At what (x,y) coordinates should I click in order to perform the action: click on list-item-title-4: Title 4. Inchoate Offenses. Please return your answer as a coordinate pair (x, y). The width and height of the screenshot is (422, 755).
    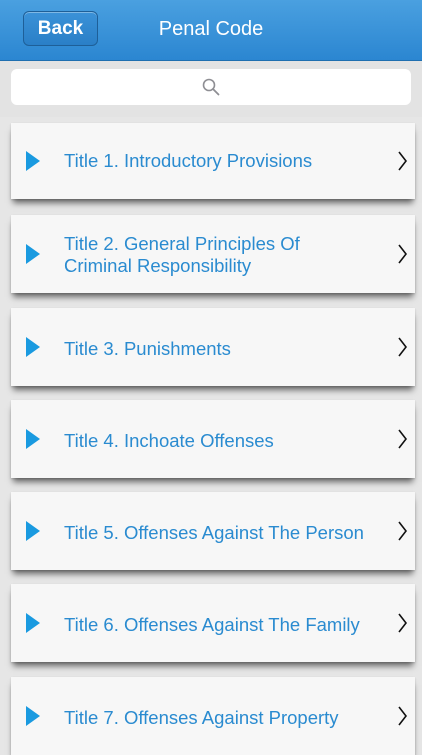
    Looking at the image, I should click on (213, 439).